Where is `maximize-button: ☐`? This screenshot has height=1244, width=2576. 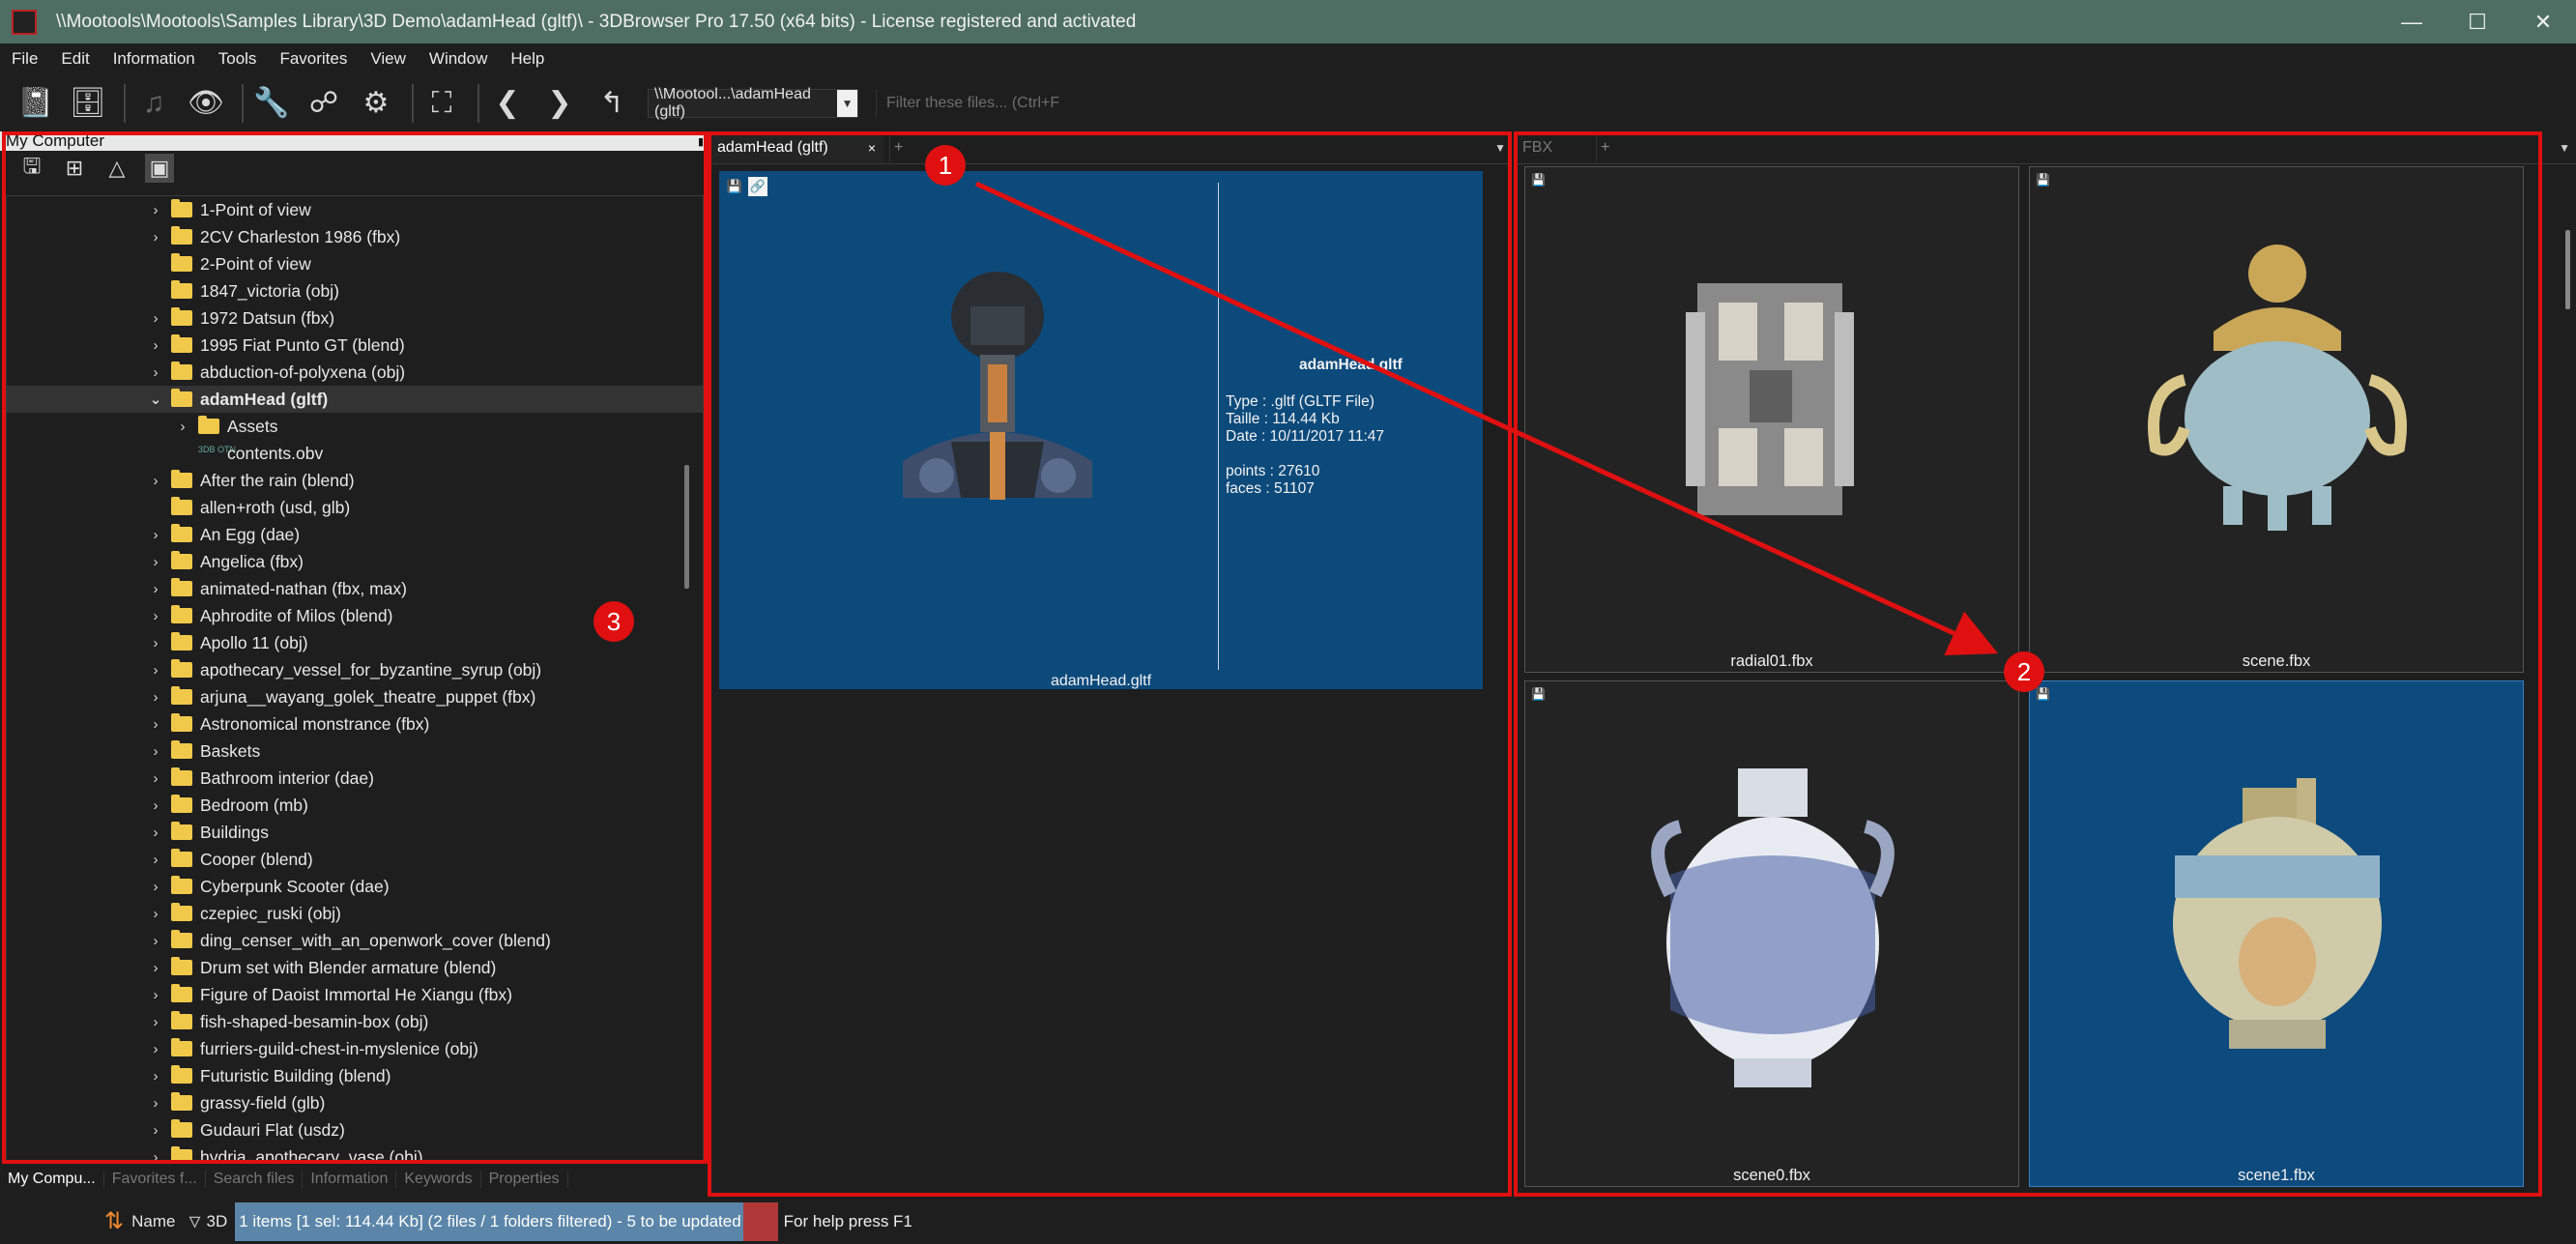
maximize-button: ☐ is located at coordinates (2477, 21).